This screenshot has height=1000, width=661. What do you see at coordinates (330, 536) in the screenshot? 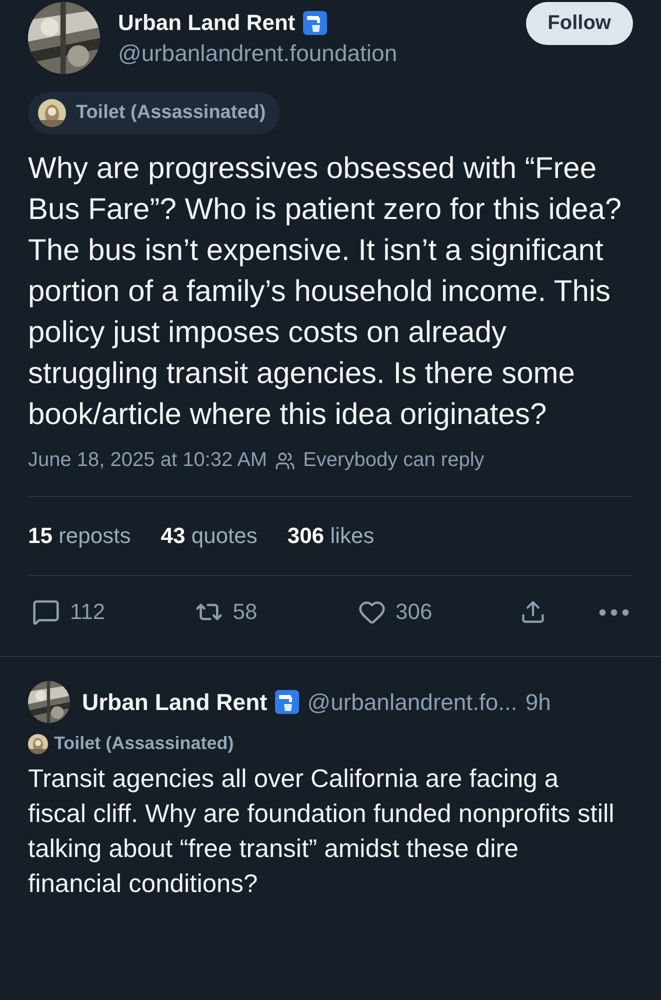
I see `stat-count: 306 likes` at bounding box center [330, 536].